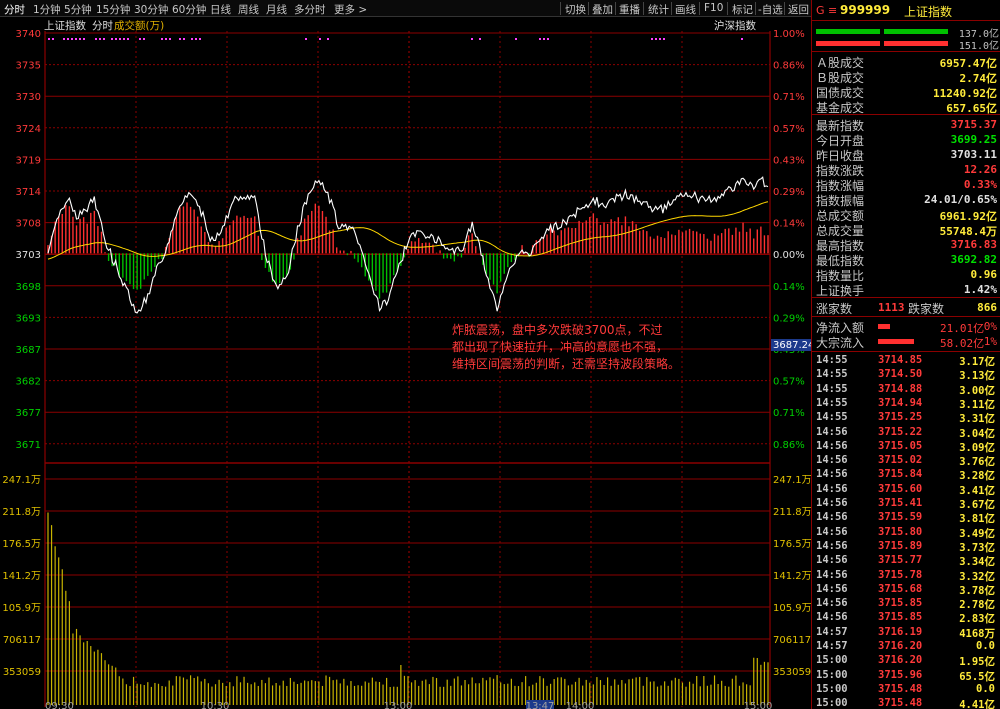 The height and width of the screenshot is (709, 1000). I want to click on tick-row: 14:56 3715.85 2.78亿, so click(906, 603).